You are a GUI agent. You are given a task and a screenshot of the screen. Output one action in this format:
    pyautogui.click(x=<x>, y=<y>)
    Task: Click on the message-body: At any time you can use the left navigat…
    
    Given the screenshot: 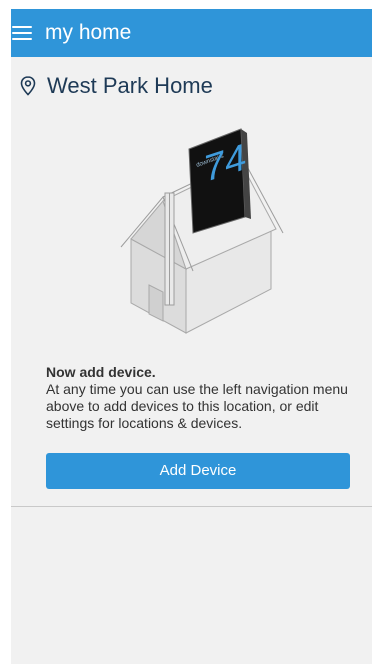 What is the action you would take?
    pyautogui.click(x=197, y=406)
    